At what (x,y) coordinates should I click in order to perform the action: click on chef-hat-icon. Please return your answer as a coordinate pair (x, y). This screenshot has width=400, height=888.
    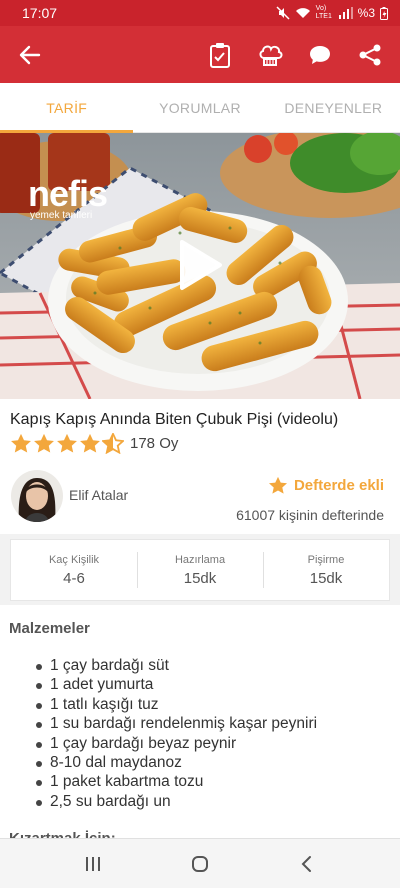
    Looking at the image, I should click on (271, 55).